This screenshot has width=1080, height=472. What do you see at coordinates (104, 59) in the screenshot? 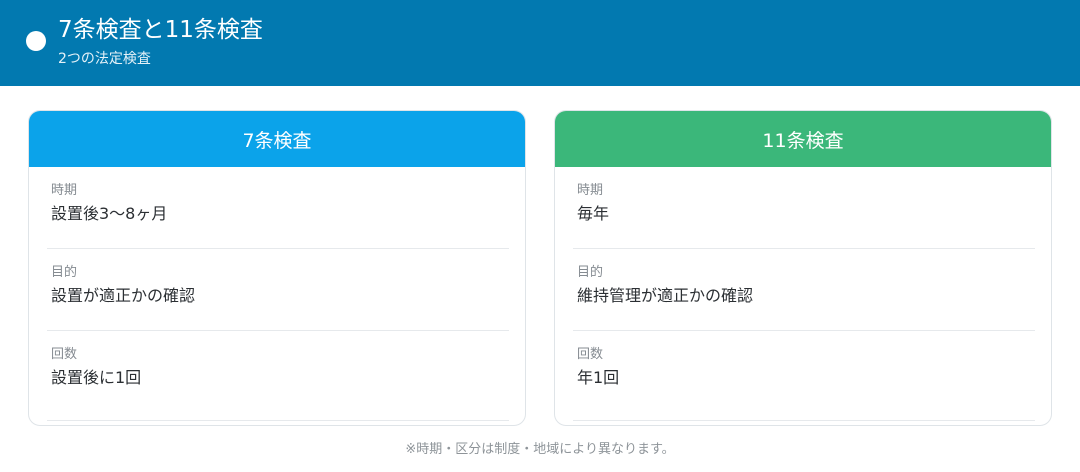
I see `page-subtitle: 2つの法定検査` at bounding box center [104, 59].